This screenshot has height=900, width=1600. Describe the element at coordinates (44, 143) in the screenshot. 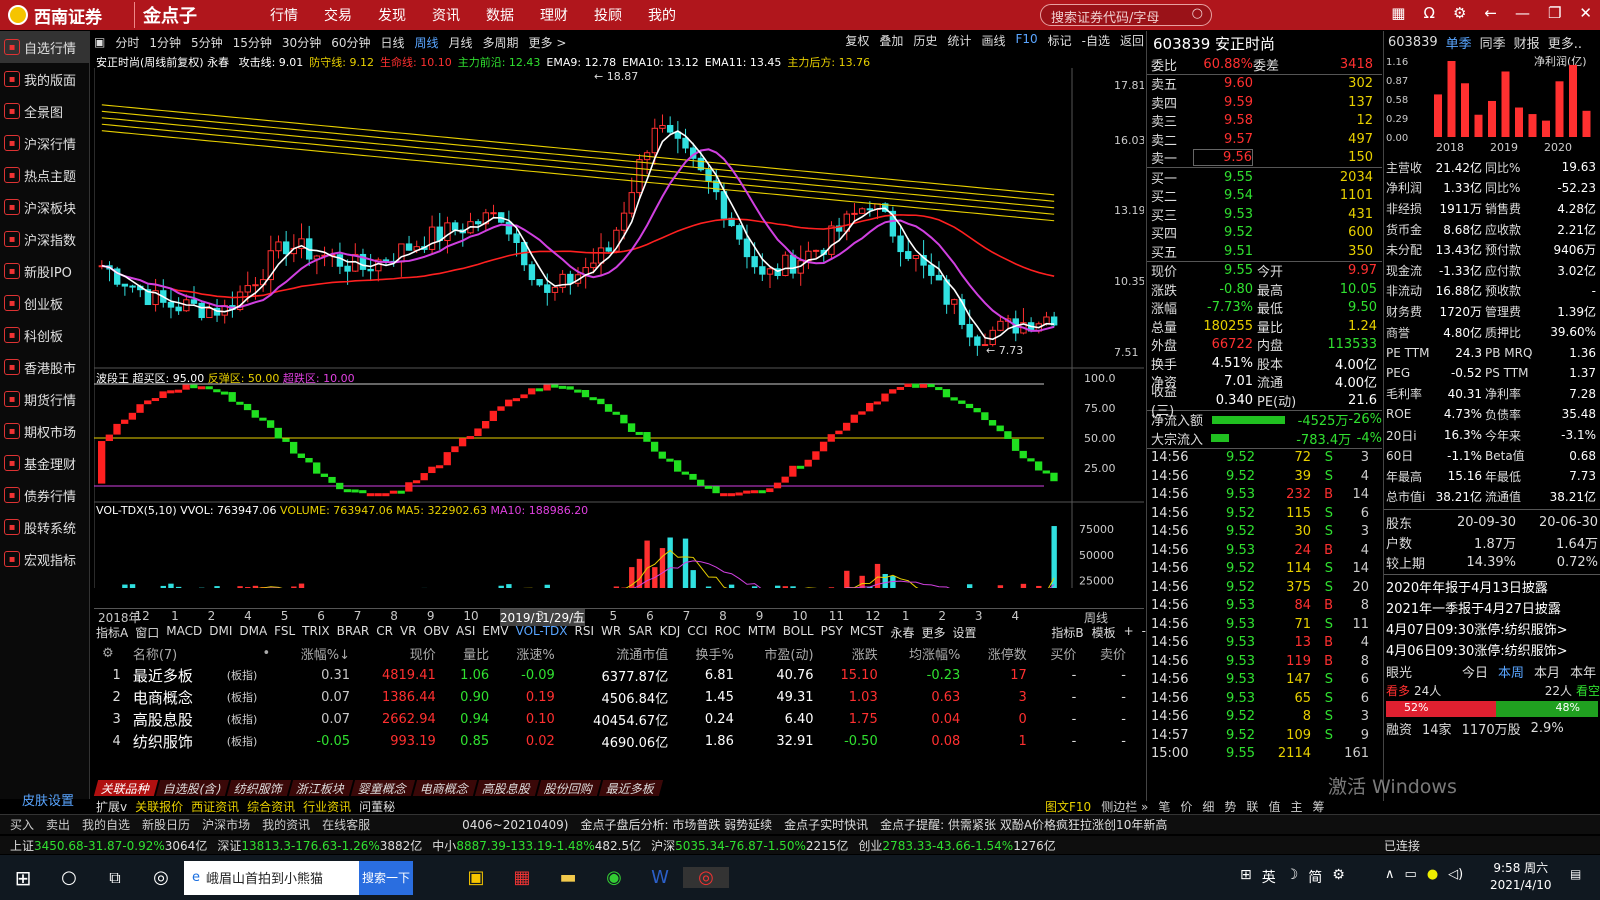

I see `sidebar-item: ▪ 沪深行情` at that location.